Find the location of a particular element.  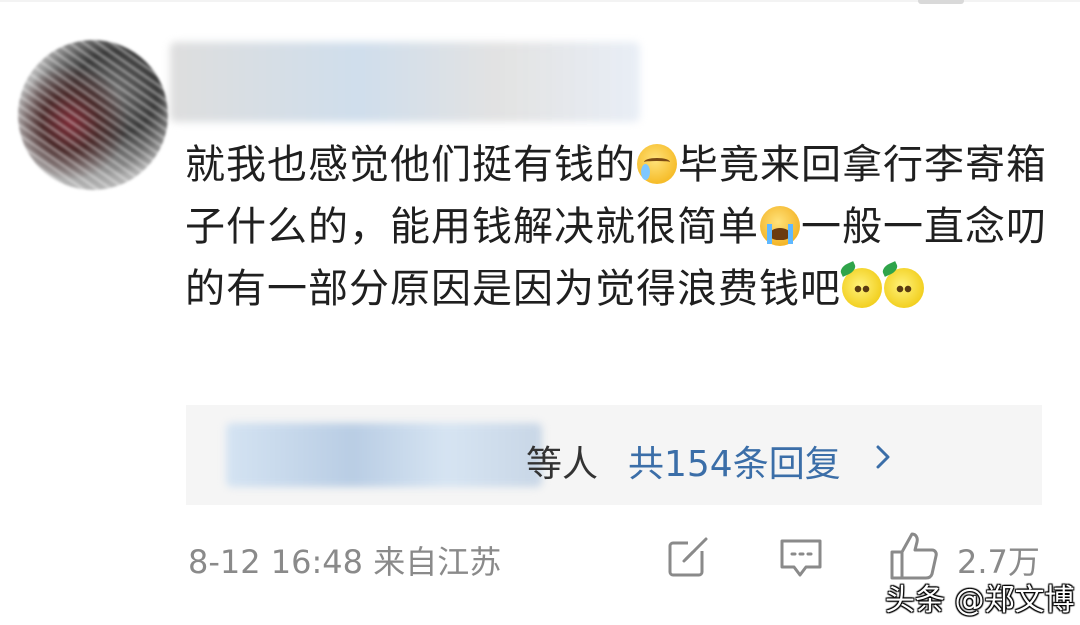

sob-icon is located at coordinates (780, 226).